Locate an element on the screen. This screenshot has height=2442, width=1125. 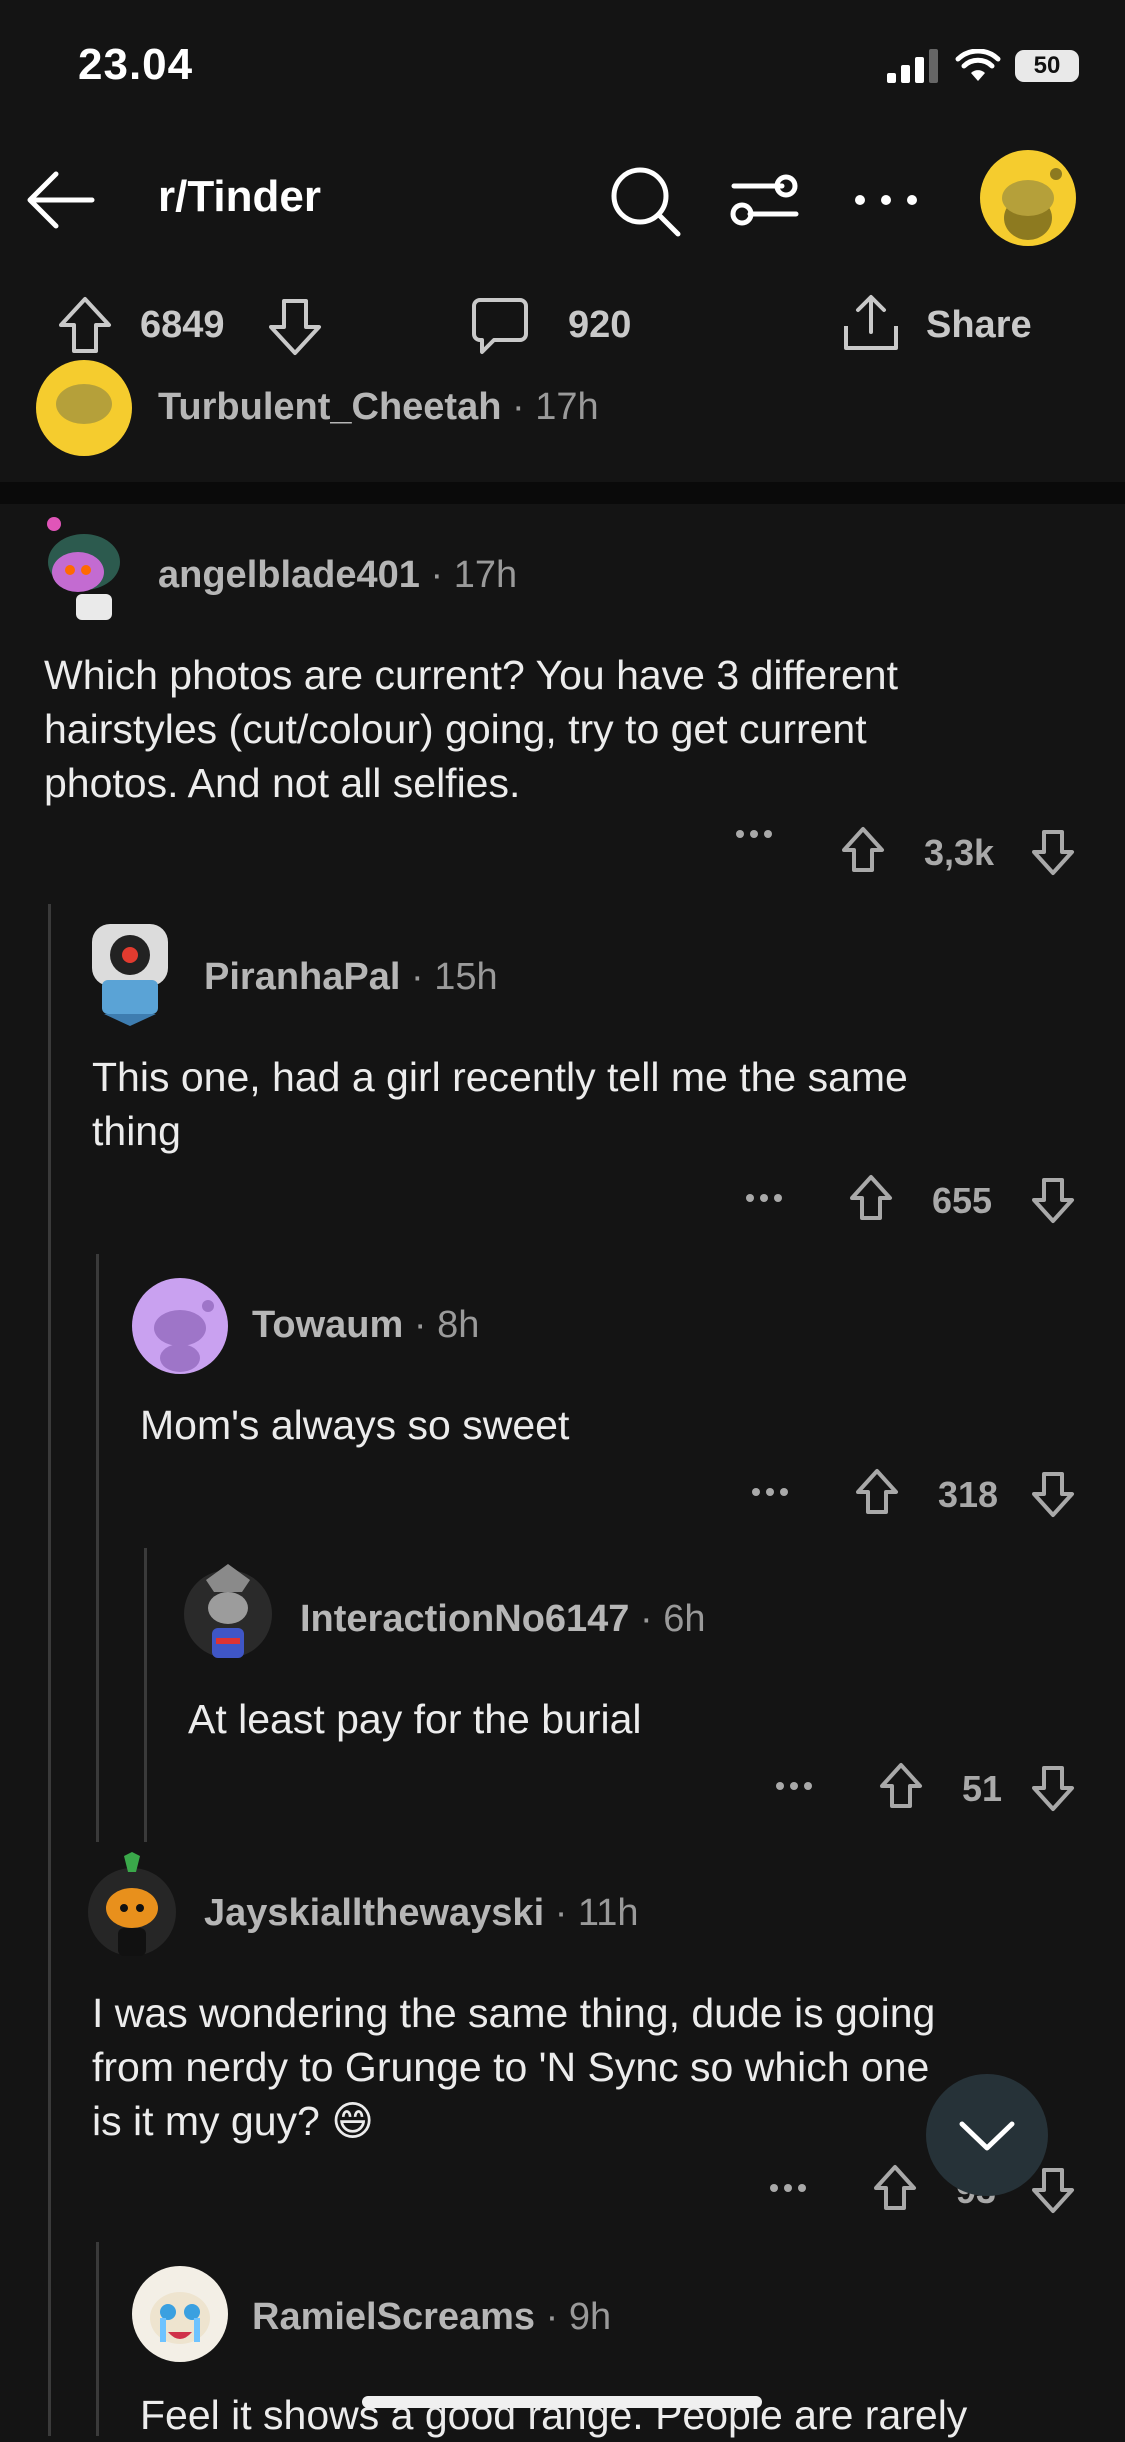
share-label: Share is located at coordinates (979, 325).